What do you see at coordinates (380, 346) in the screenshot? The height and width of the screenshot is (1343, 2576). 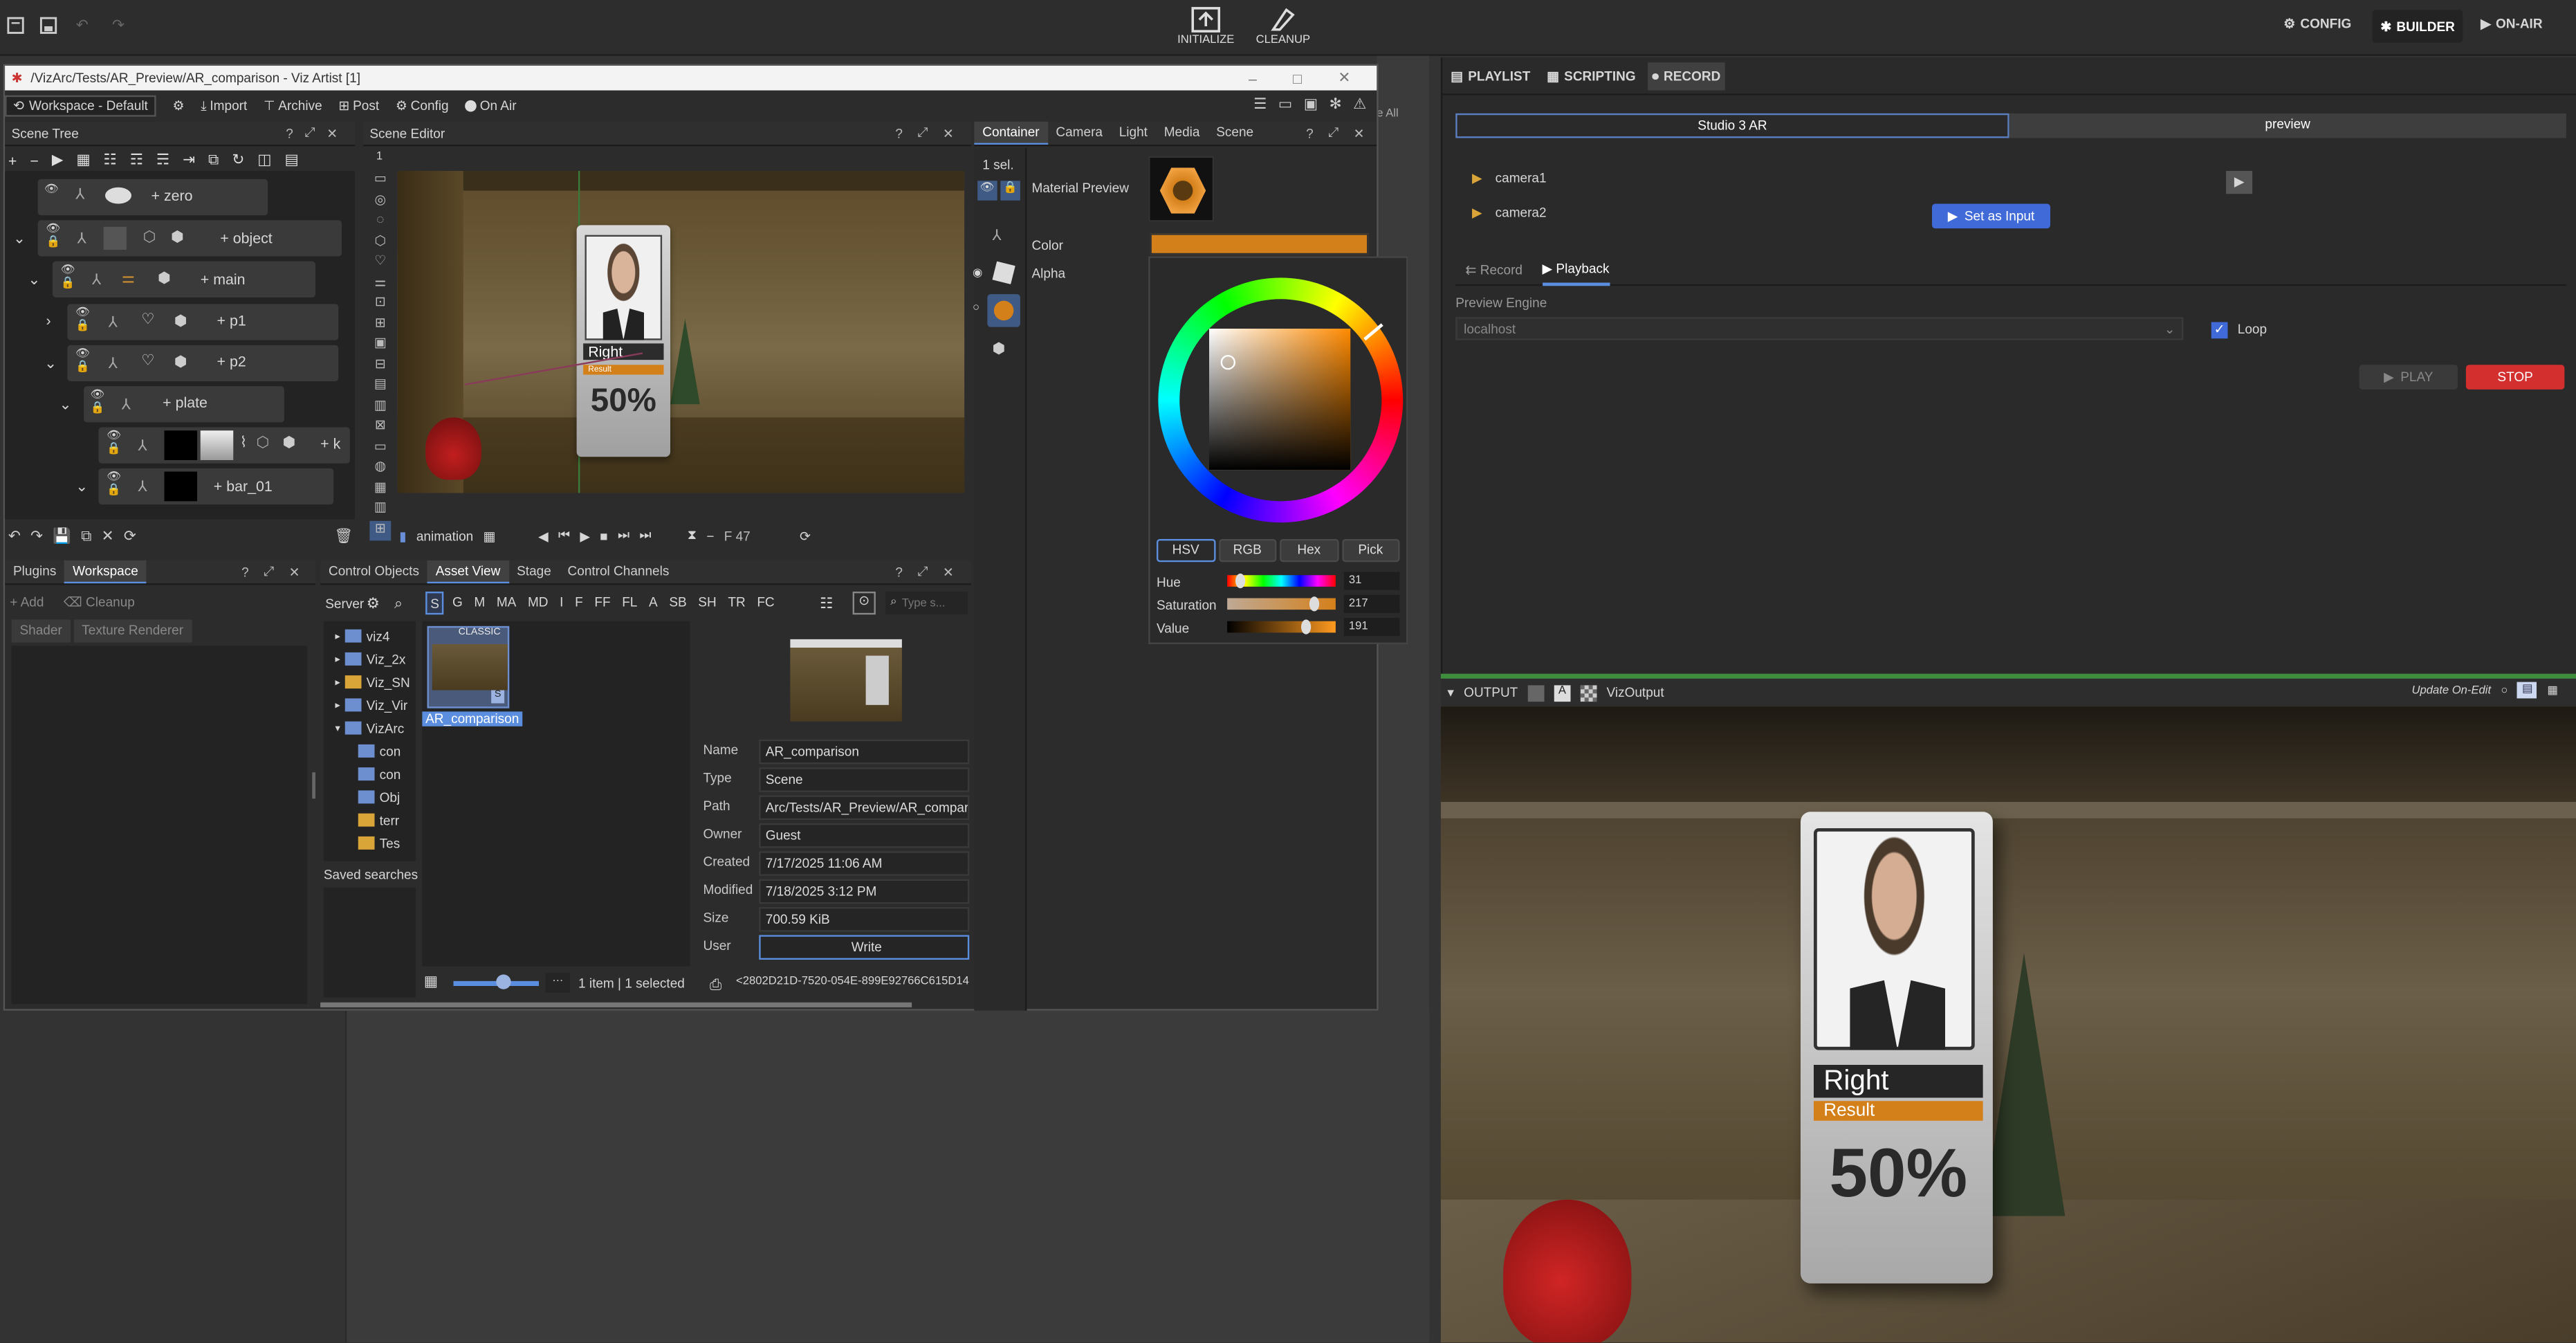 I see `editor-tool-icon: ▣` at bounding box center [380, 346].